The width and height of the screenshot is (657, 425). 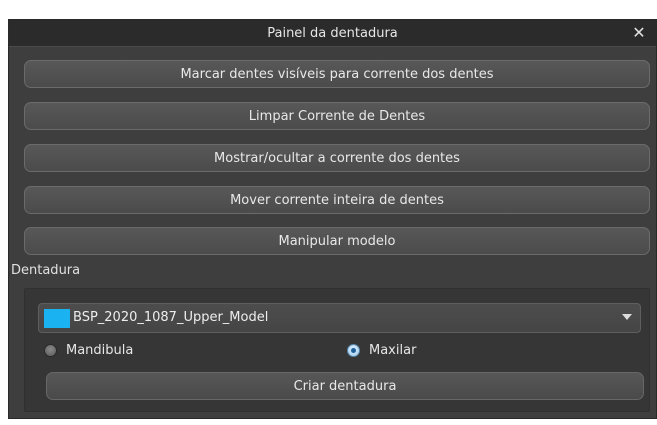 I want to click on radio-mandibula: Mandibula, so click(x=88, y=350).